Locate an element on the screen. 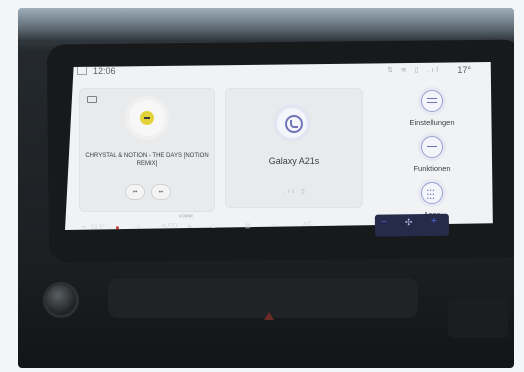 The height and width of the screenshot is (372, 524). fan-down-button: − is located at coordinates (384, 222).